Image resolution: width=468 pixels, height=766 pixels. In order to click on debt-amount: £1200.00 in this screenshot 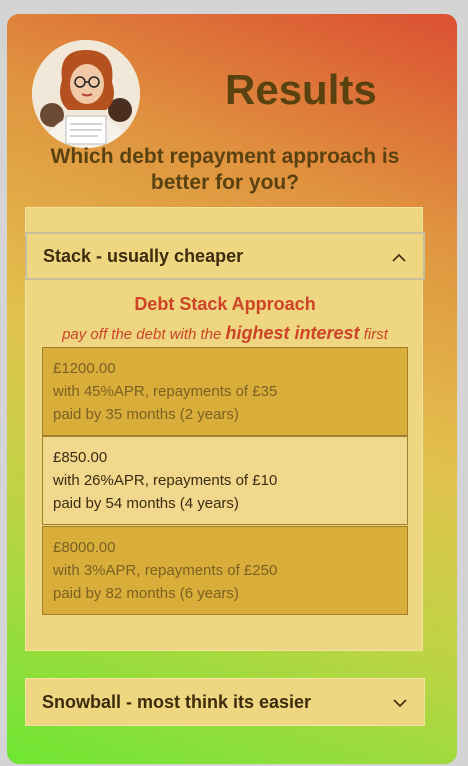, I will do `click(84, 368)`.